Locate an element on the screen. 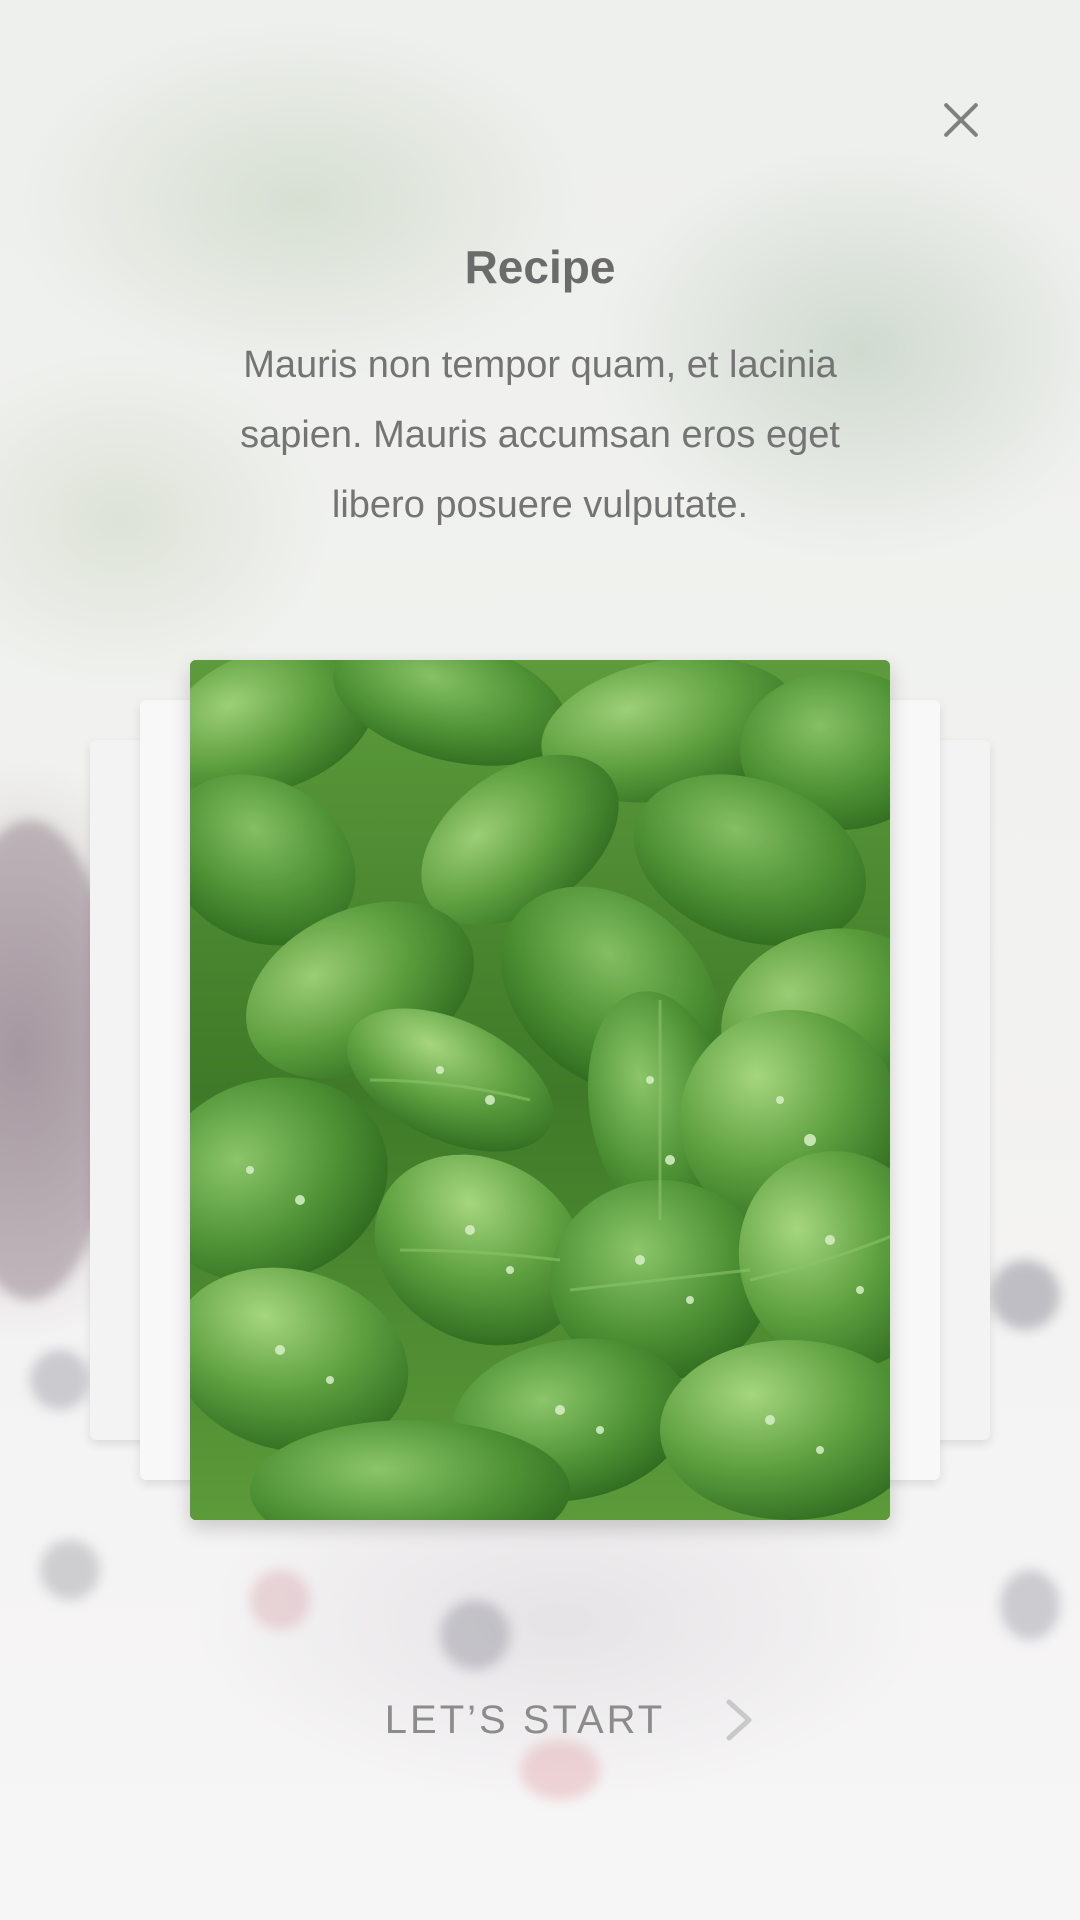  start-button: LET’S START is located at coordinates (540, 1720).